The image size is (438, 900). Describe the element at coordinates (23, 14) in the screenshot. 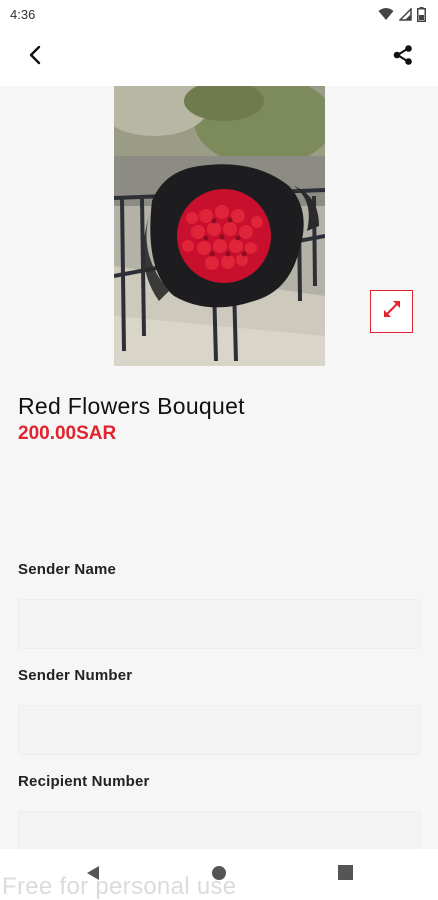

I see `status-time: 4:36` at that location.